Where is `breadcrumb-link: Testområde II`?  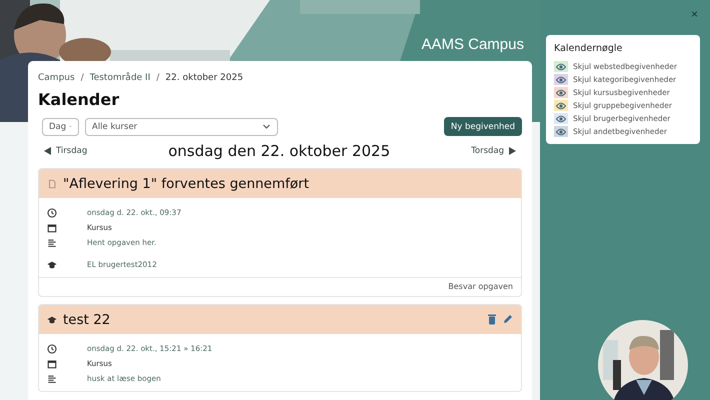 breadcrumb-link: Testområde II is located at coordinates (120, 78).